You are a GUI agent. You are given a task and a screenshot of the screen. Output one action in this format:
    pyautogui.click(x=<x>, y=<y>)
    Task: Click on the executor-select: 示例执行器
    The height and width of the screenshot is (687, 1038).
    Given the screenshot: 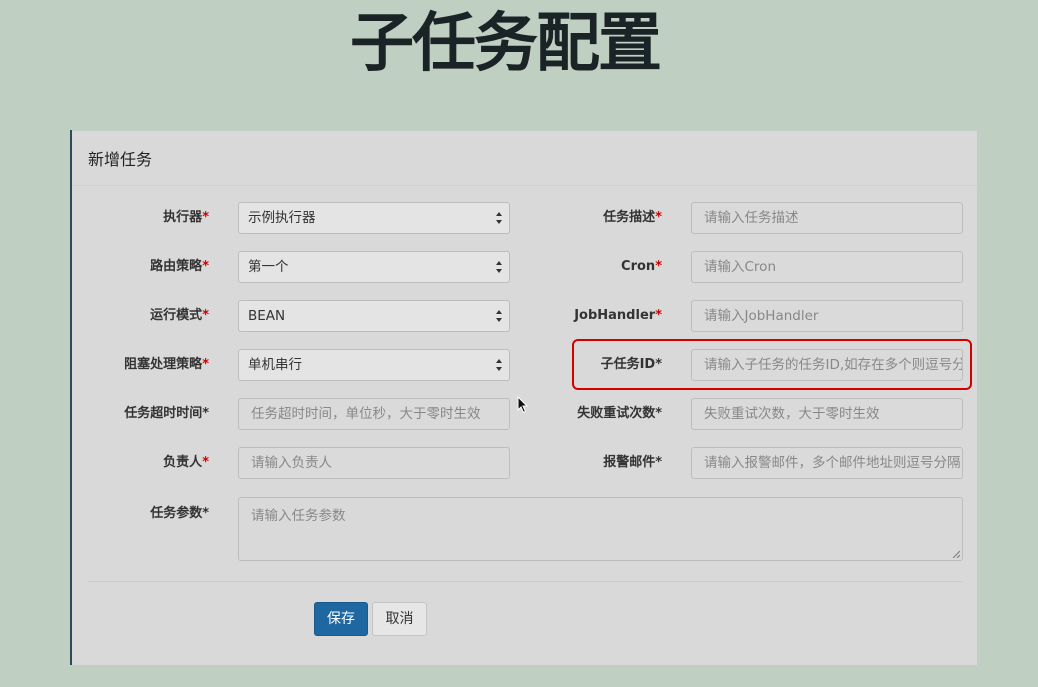 What is the action you would take?
    pyautogui.click(x=374, y=218)
    